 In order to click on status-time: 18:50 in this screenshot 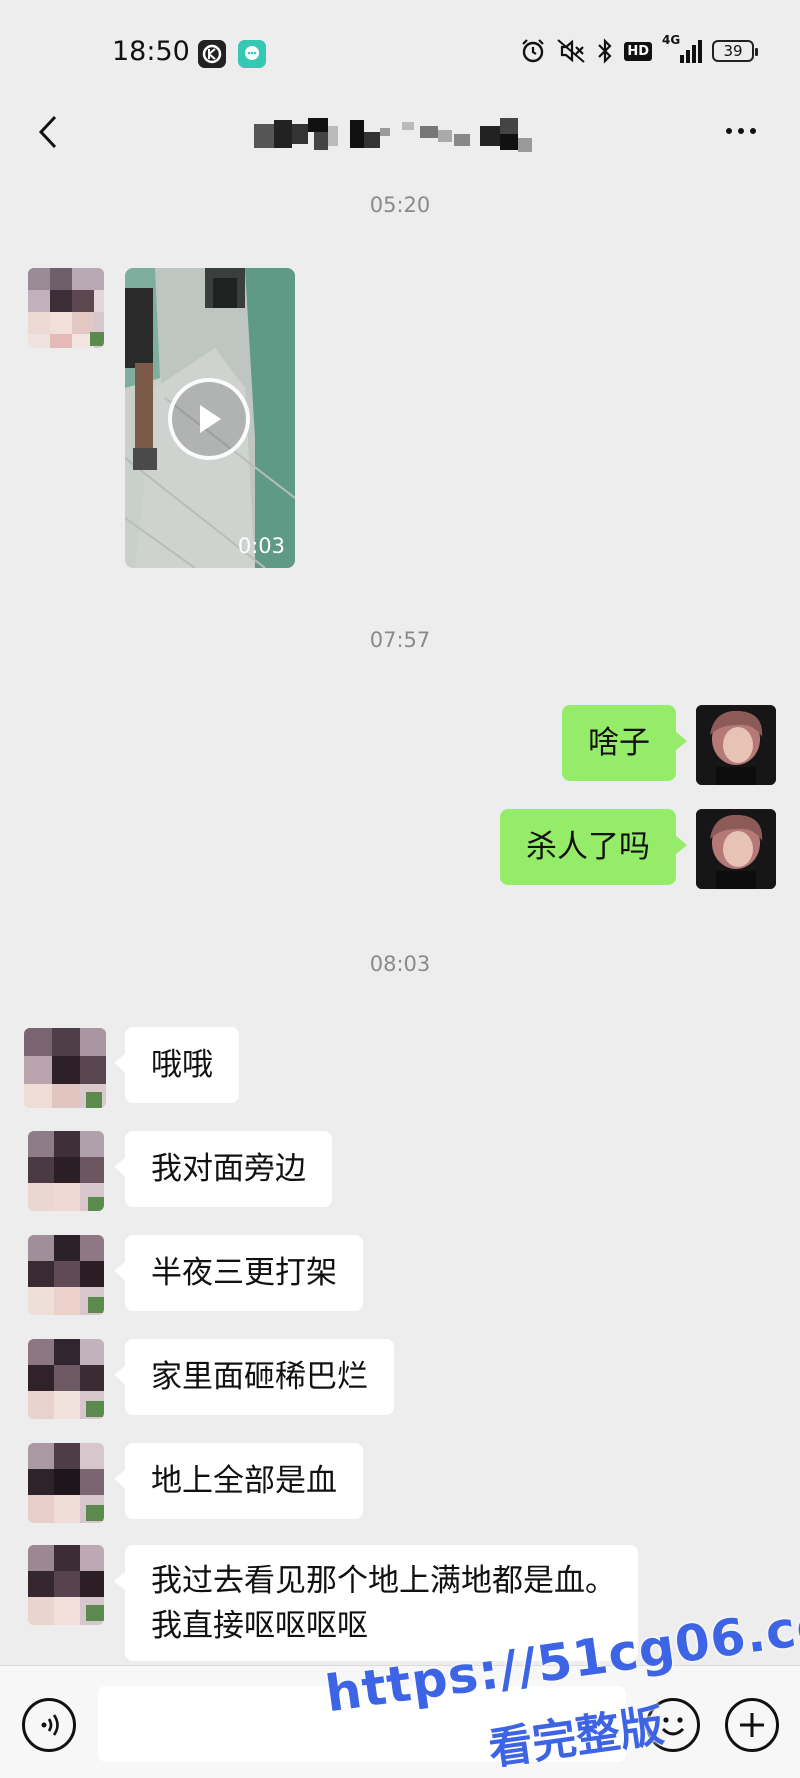, I will do `click(151, 51)`.